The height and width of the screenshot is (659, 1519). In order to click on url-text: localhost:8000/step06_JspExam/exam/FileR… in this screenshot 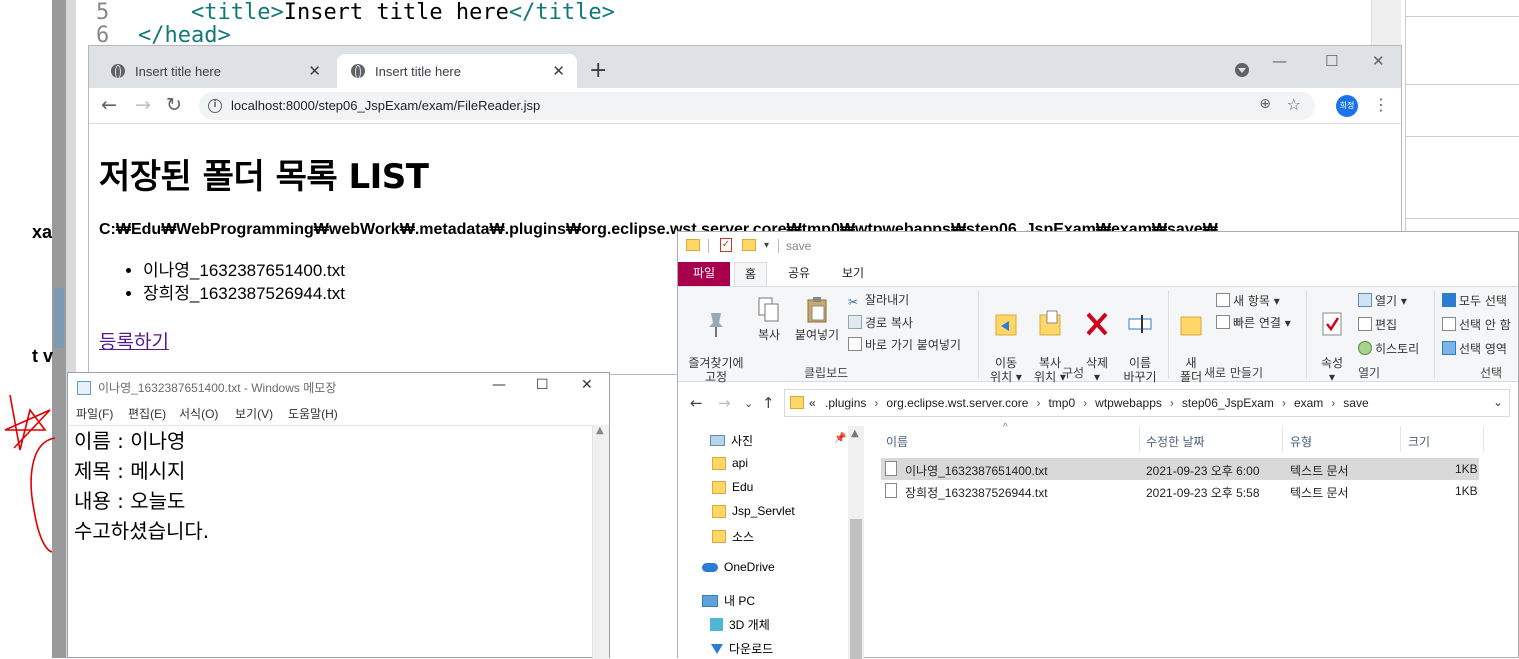, I will do `click(385, 105)`.